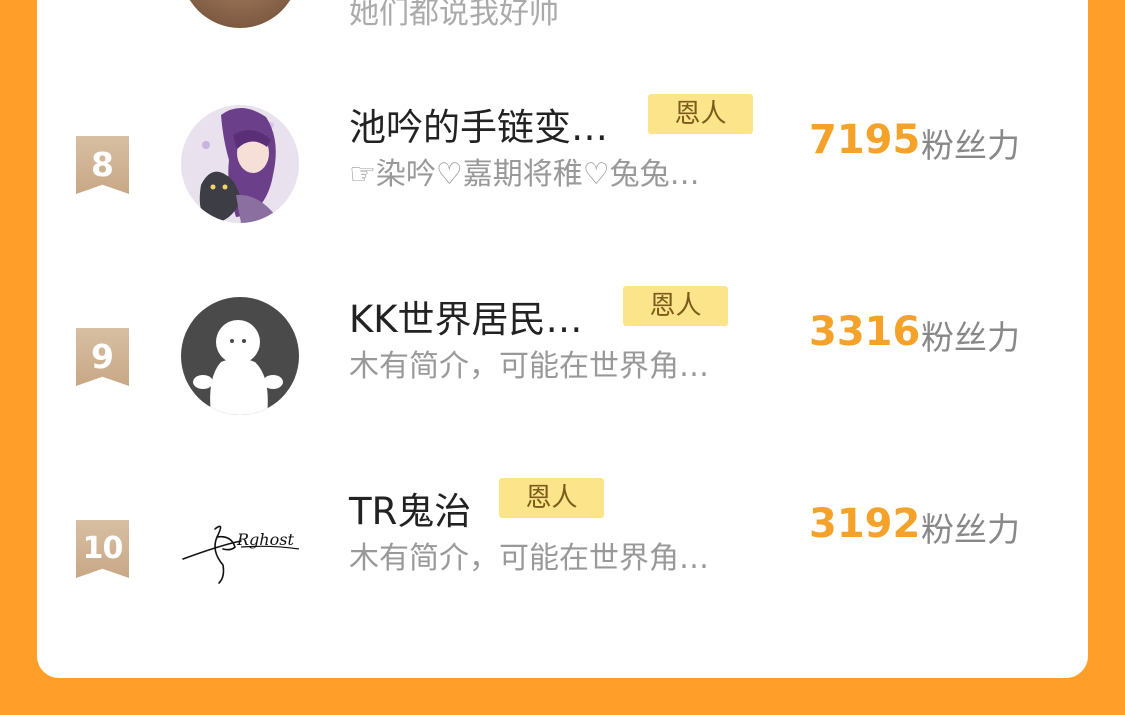 This screenshot has width=1125, height=715. Describe the element at coordinates (102, 549) in the screenshot. I see `rank-badge: 10` at that location.